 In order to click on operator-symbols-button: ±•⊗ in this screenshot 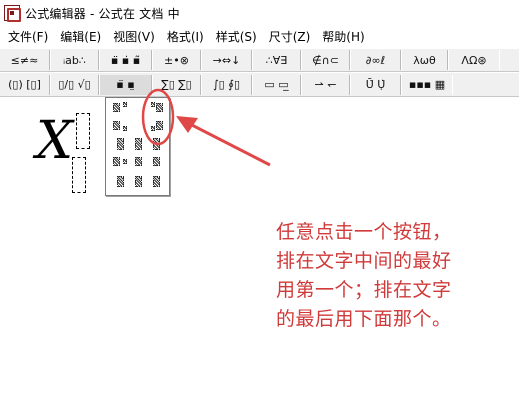, I will do `click(177, 60)`.